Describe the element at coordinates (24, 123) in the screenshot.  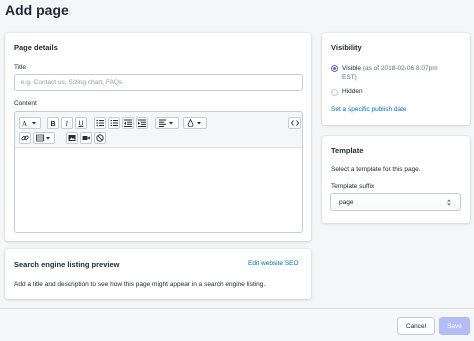
I see `svg-text: A` at that location.